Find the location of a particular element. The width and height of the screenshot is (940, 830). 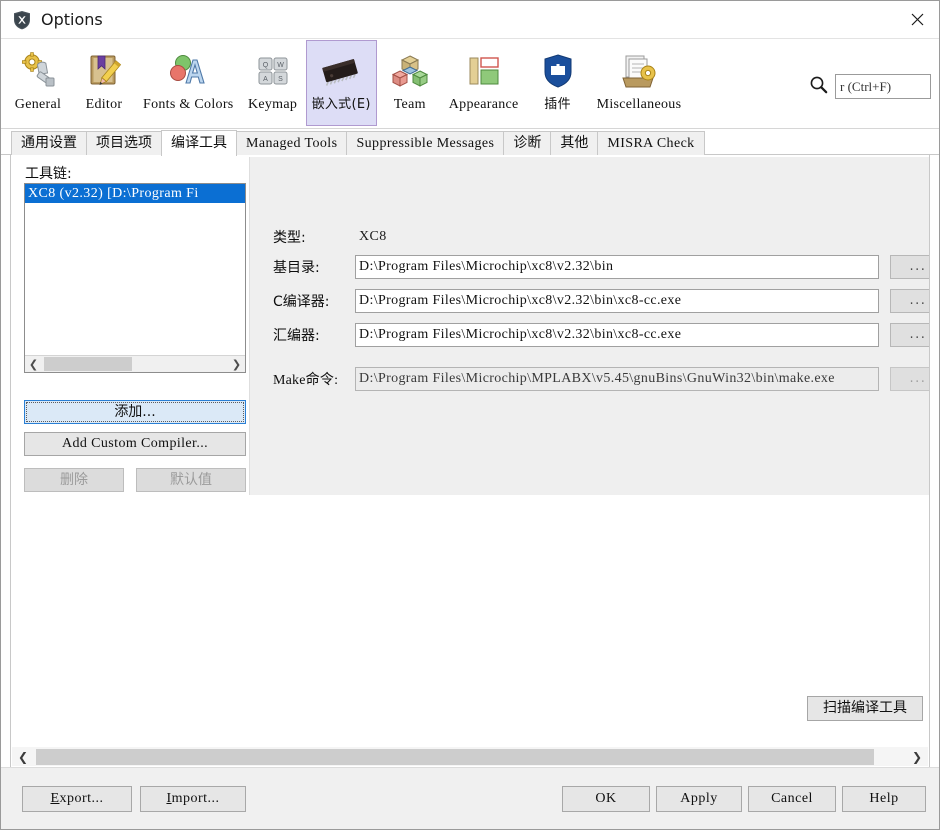

help-button: Help is located at coordinates (884, 799).